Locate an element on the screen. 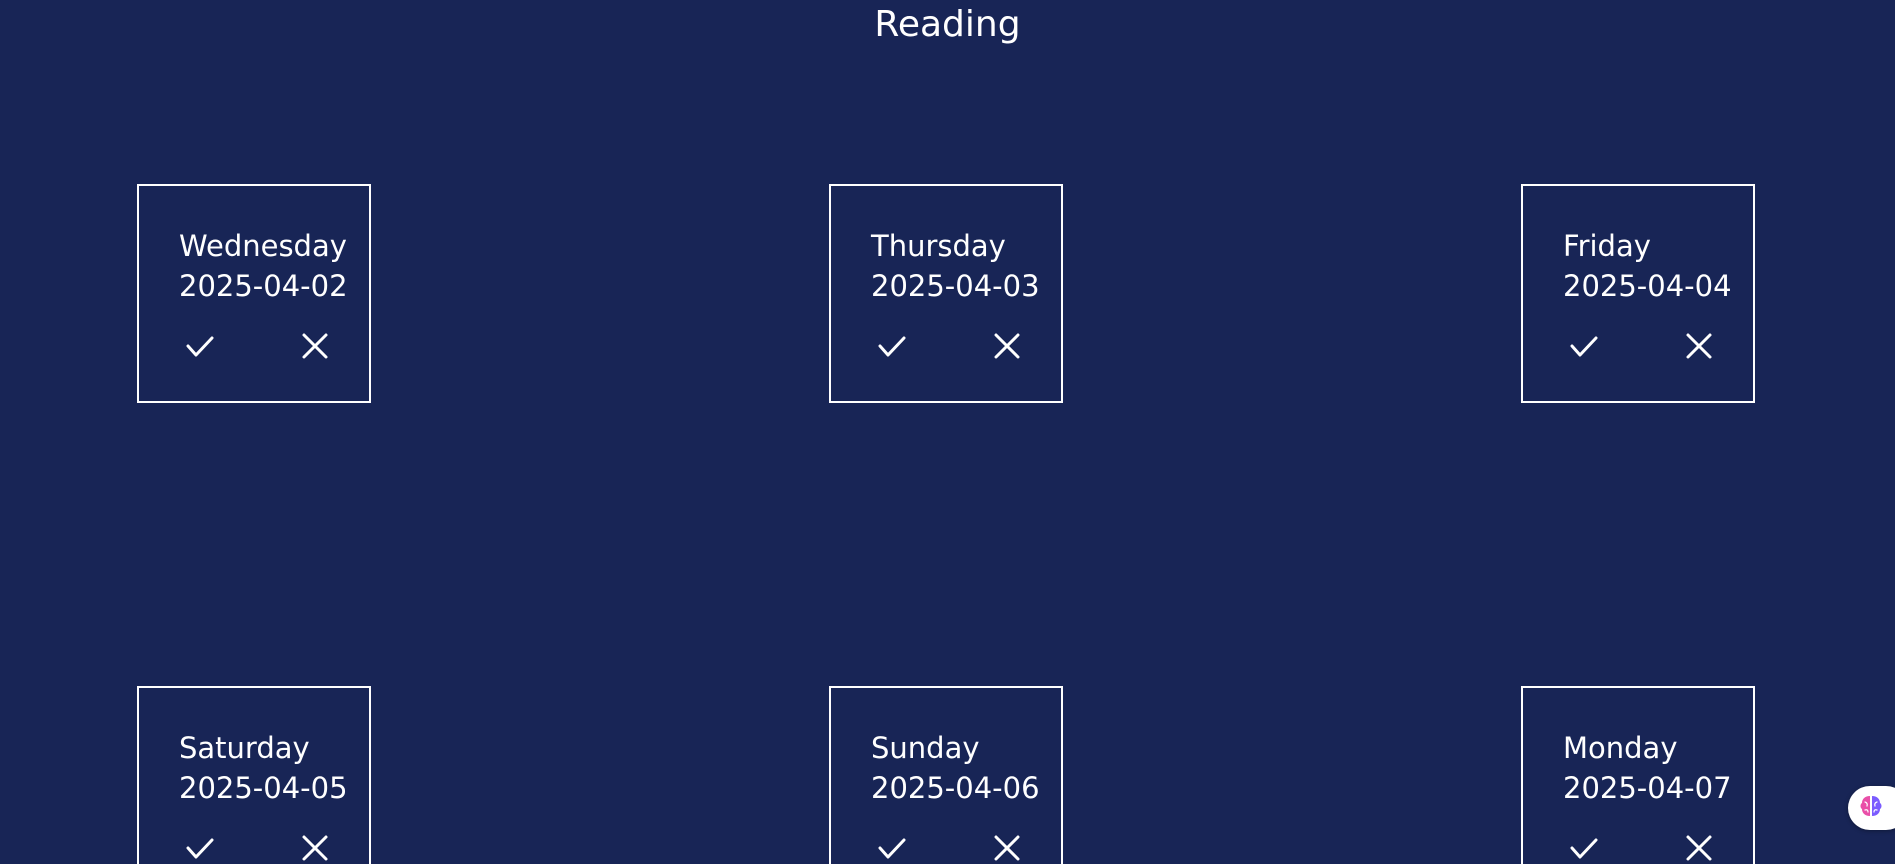 Image resolution: width=1895 pixels, height=864 pixels. day-card-wednesday: Wednesday 2025-04-02 is located at coordinates (254, 293).